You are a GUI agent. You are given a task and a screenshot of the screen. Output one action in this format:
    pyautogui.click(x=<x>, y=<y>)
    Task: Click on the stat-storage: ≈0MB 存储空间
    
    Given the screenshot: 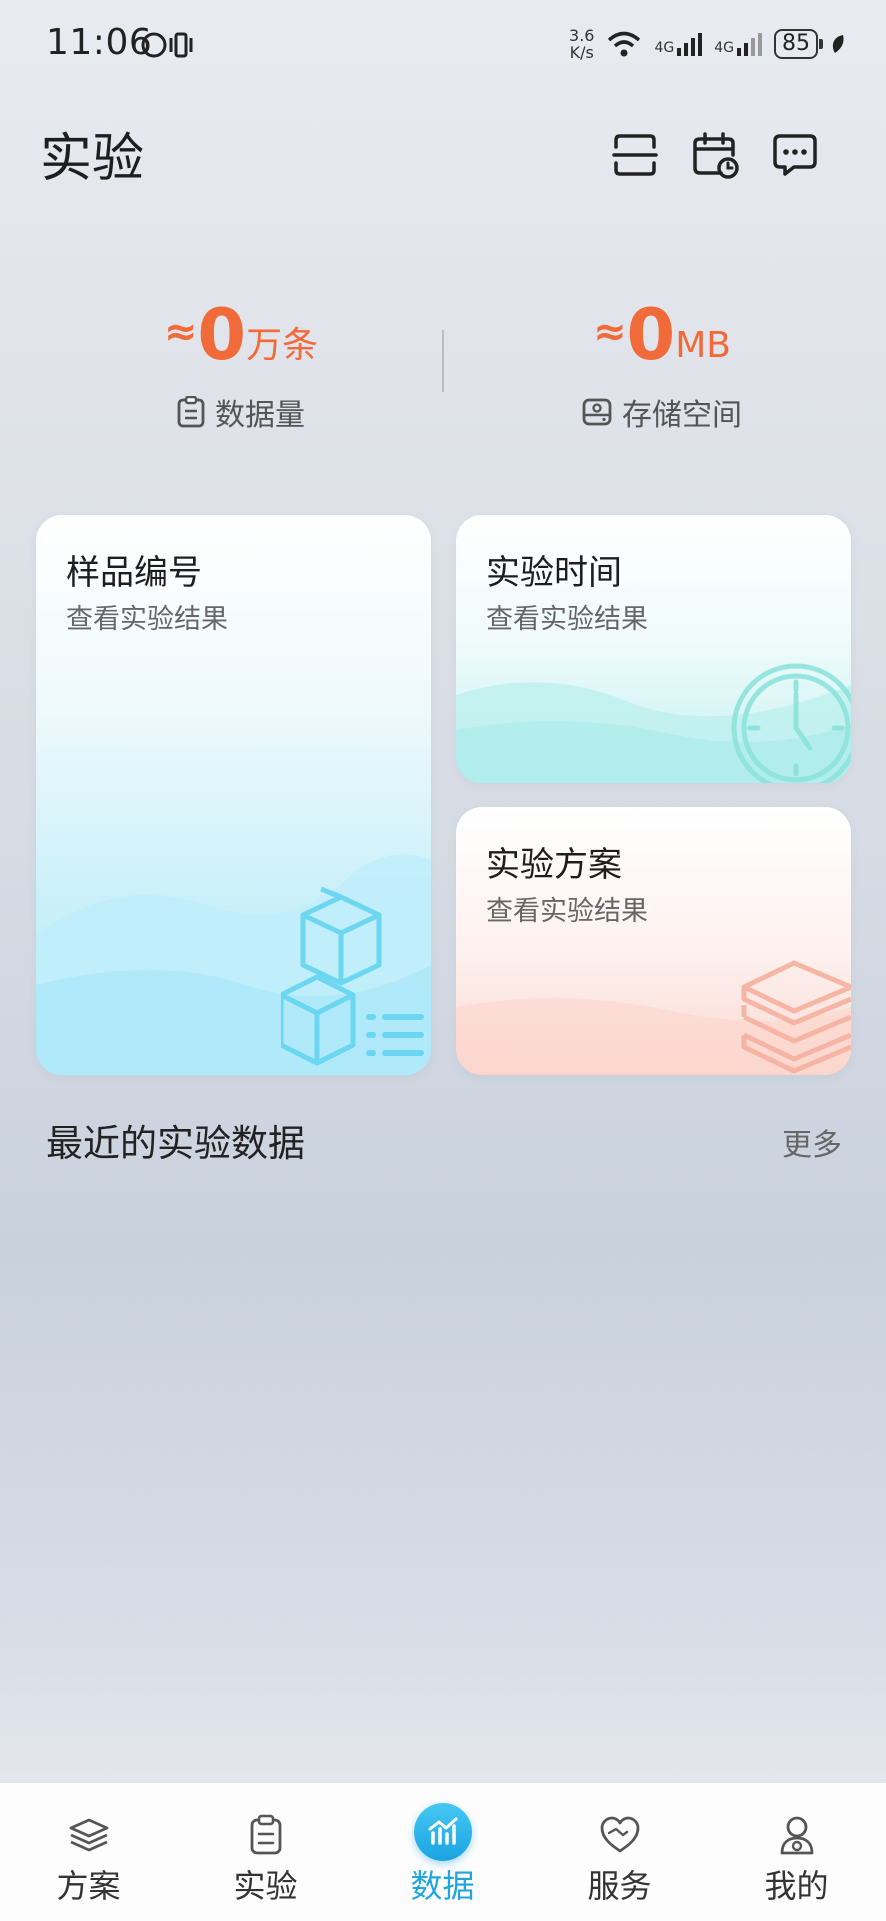 What is the action you would take?
    pyautogui.click(x=662, y=362)
    